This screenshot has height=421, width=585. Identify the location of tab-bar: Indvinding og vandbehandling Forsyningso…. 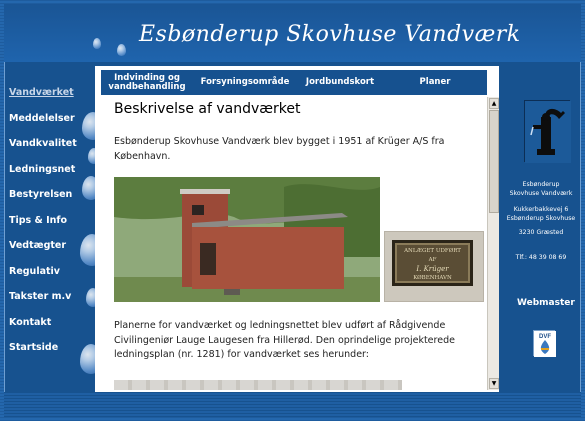
(294, 82).